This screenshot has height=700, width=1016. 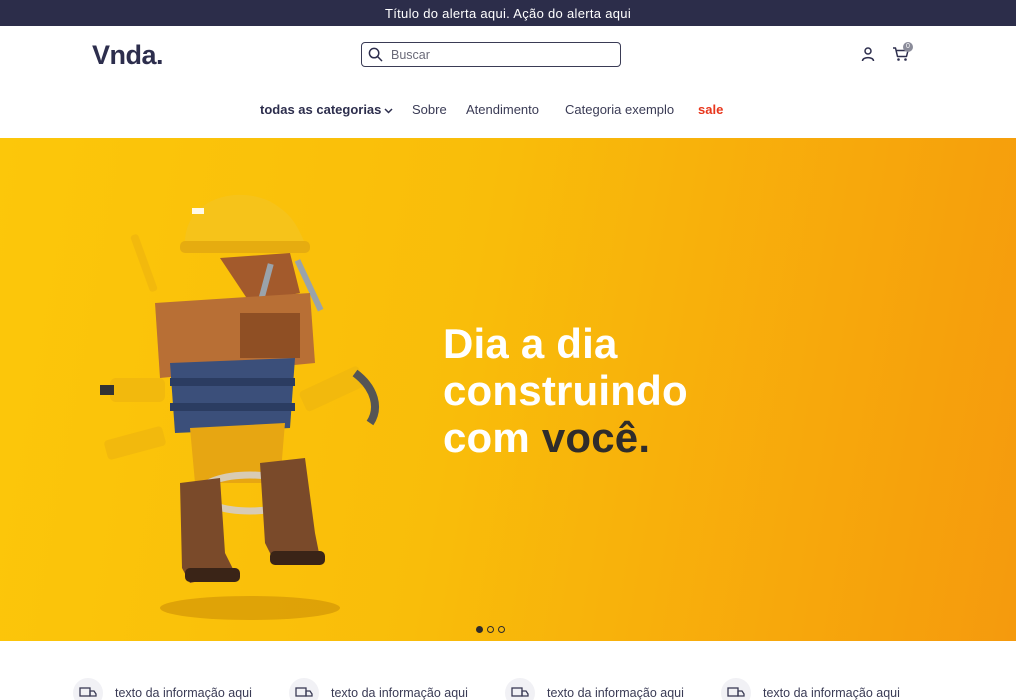 I want to click on carousel-dots, so click(x=490, y=630).